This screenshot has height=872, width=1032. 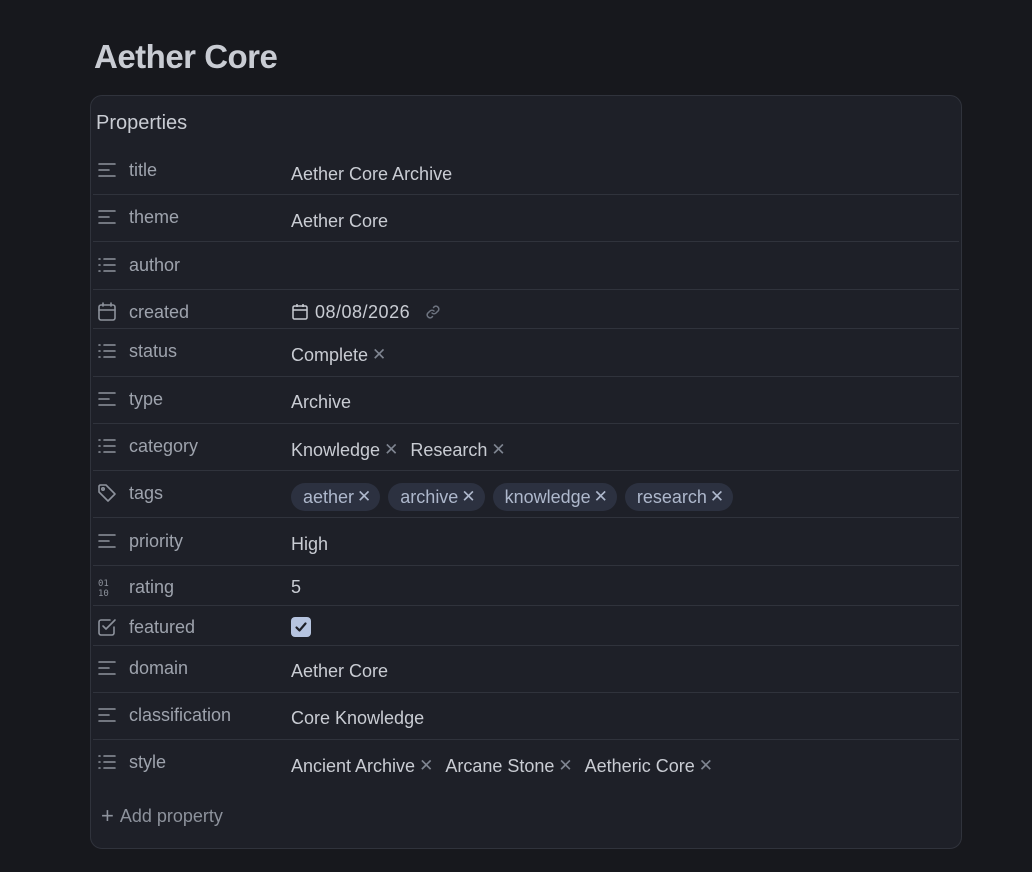 I want to click on property-key-created: created, so click(x=142, y=312).